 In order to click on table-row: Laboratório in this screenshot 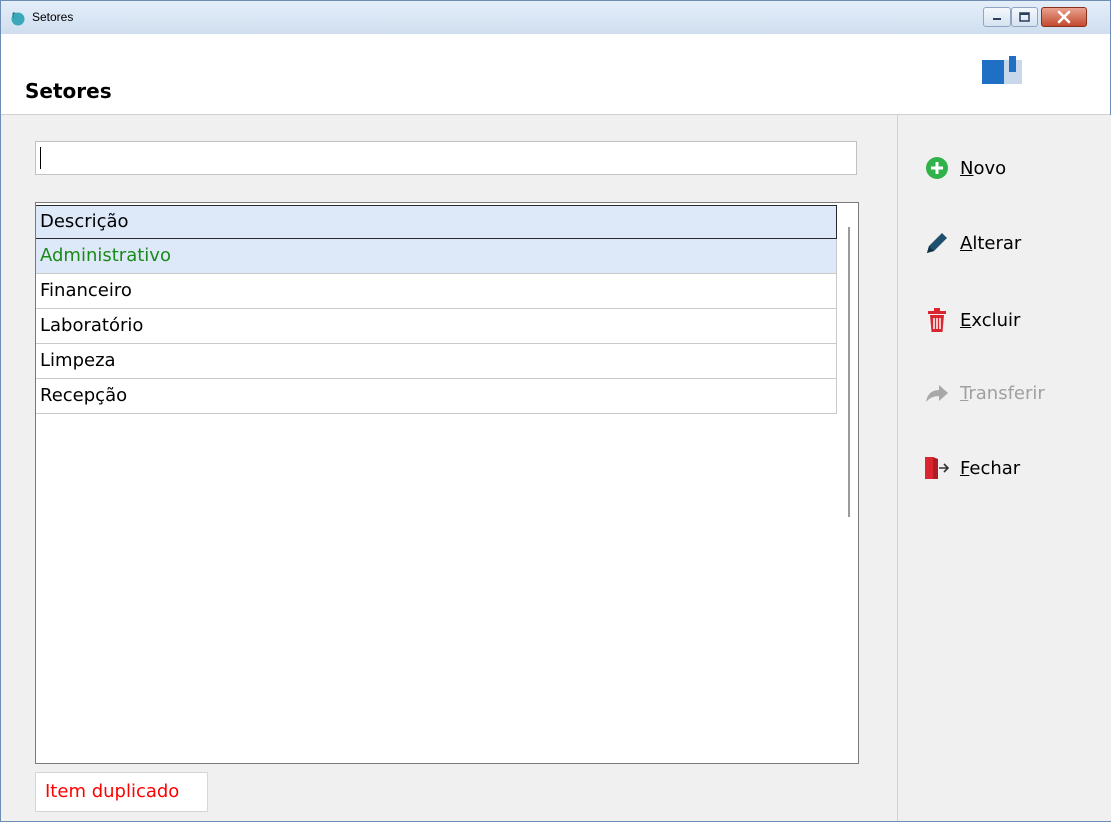, I will do `click(436, 326)`.